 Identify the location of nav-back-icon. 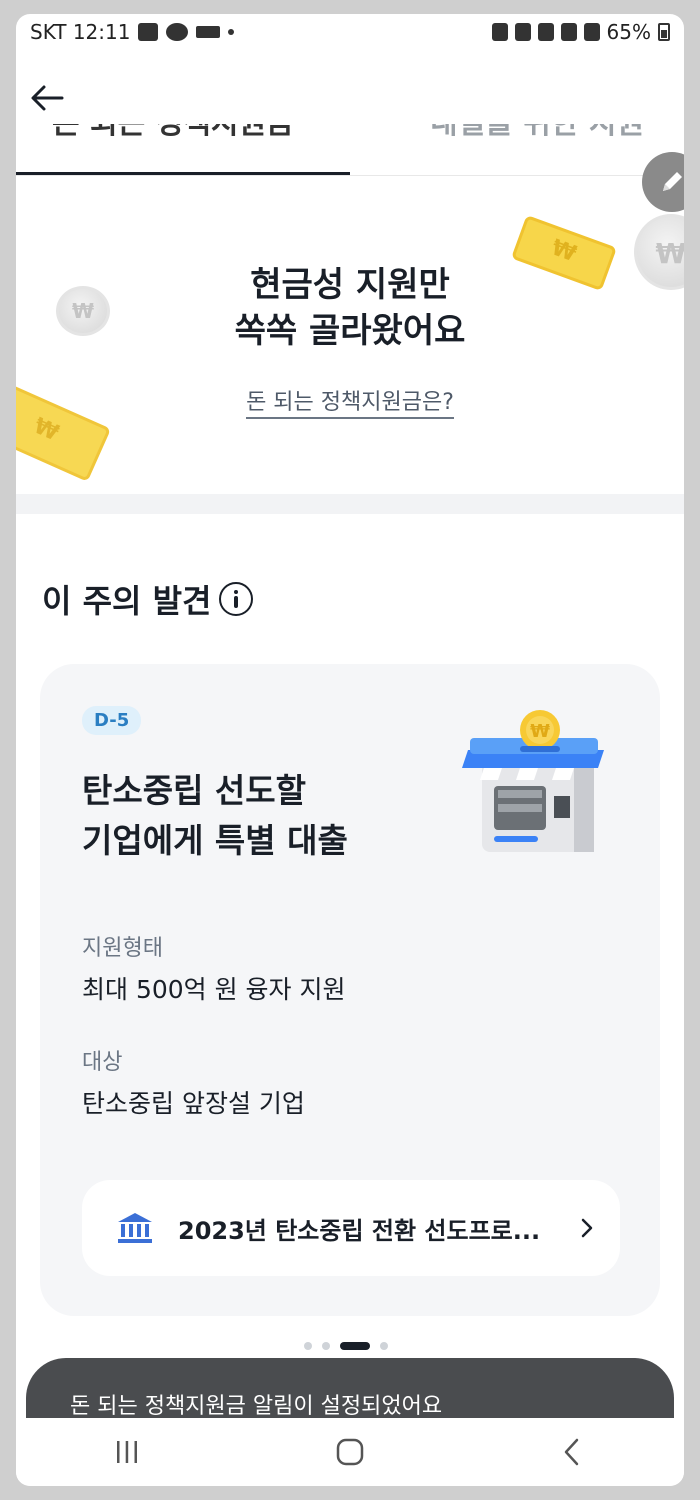
(571, 1452).